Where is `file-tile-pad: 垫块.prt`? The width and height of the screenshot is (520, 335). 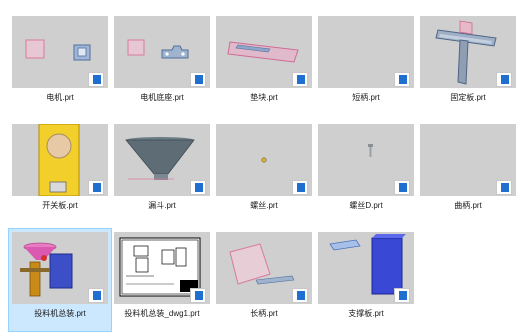
file-tile-pad: 垫块.prt is located at coordinates (264, 63).